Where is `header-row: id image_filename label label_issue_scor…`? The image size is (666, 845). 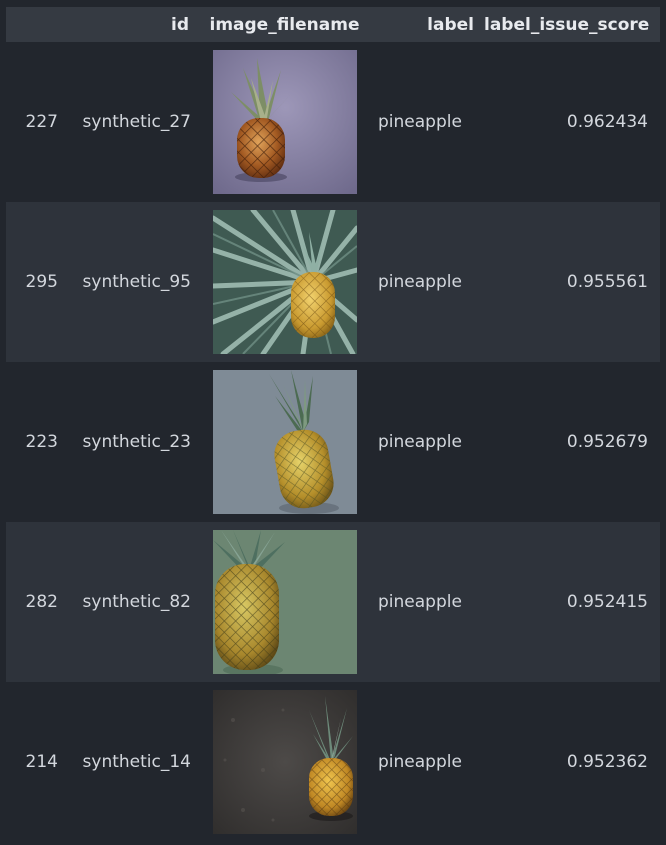 header-row: id image_filename label label_issue_scor… is located at coordinates (333, 24).